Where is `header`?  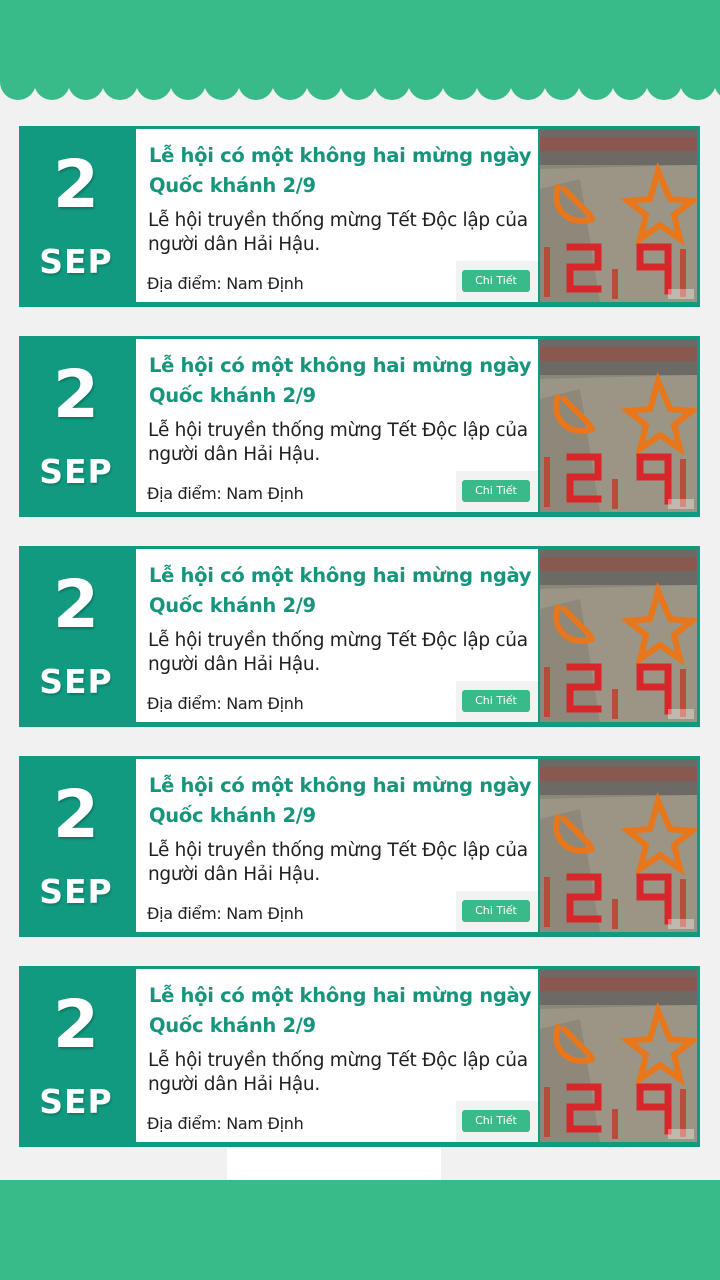 header is located at coordinates (360, 53).